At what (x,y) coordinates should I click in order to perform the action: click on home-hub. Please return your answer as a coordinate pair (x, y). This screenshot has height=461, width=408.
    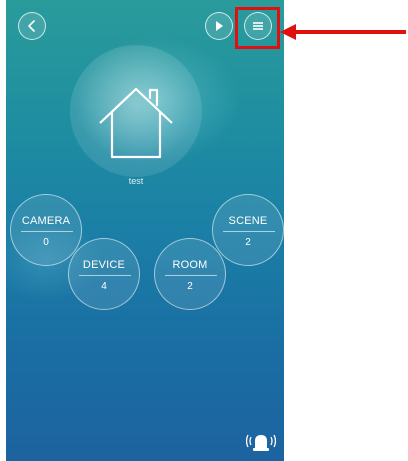
    Looking at the image, I should click on (136, 111).